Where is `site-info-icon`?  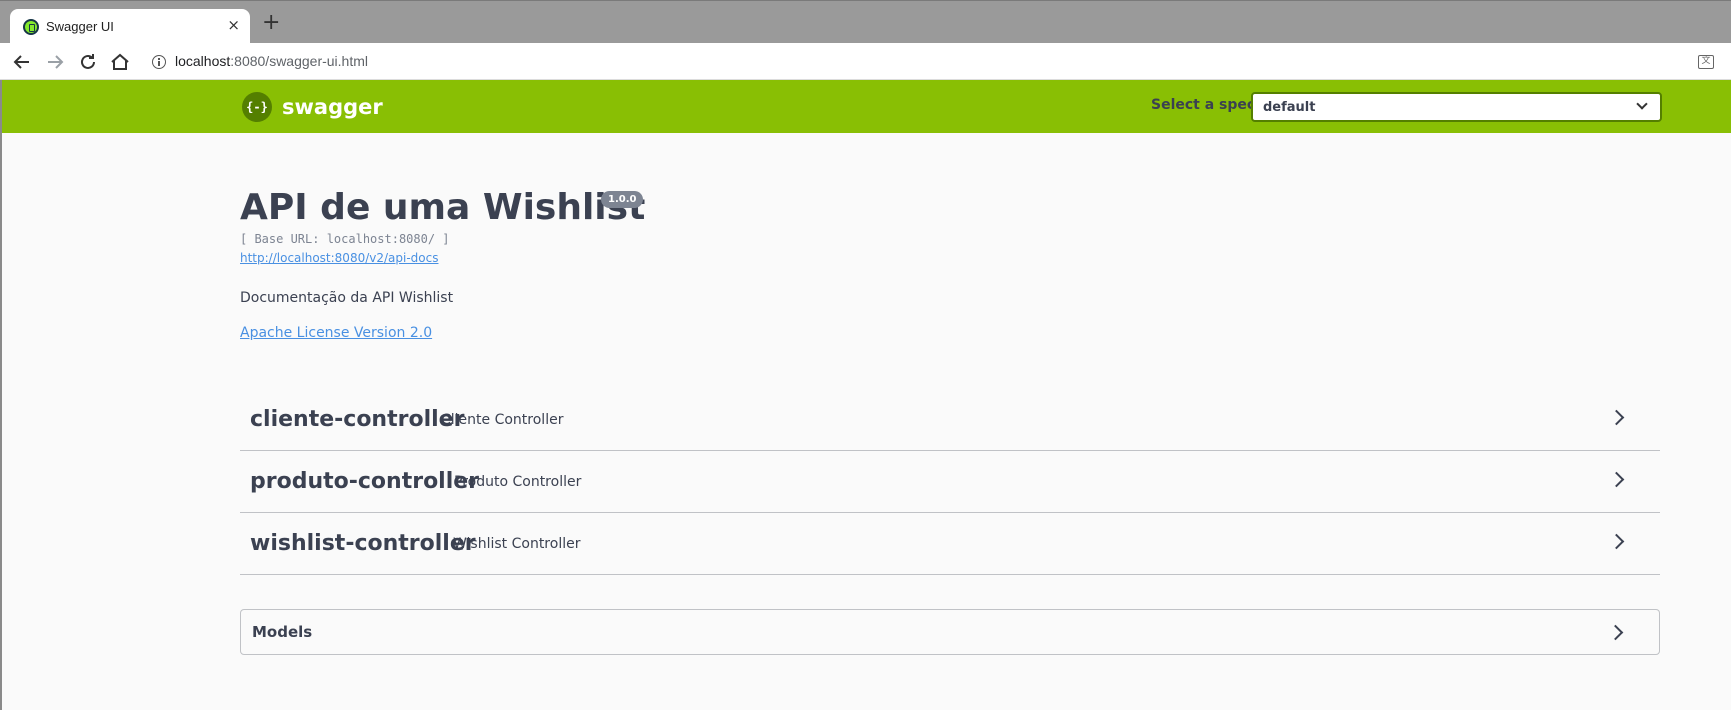 site-info-icon is located at coordinates (159, 62).